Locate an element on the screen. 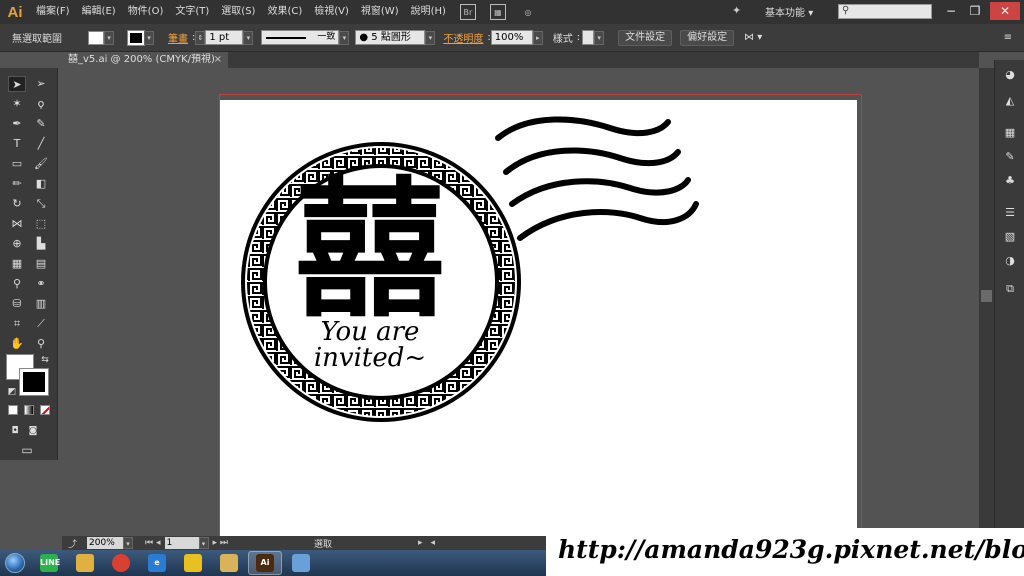  draw-behind-icon: ◙ is located at coordinates (33, 431).